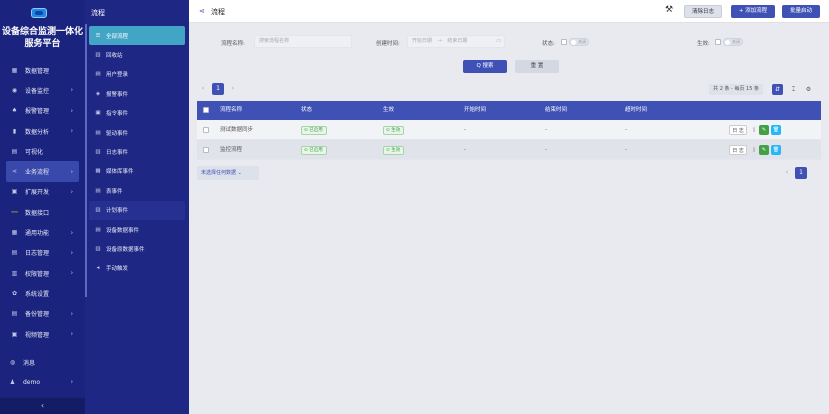  Describe the element at coordinates (137, 151) in the screenshot. I see `flow-category-item: ▥ 日志事件` at that location.